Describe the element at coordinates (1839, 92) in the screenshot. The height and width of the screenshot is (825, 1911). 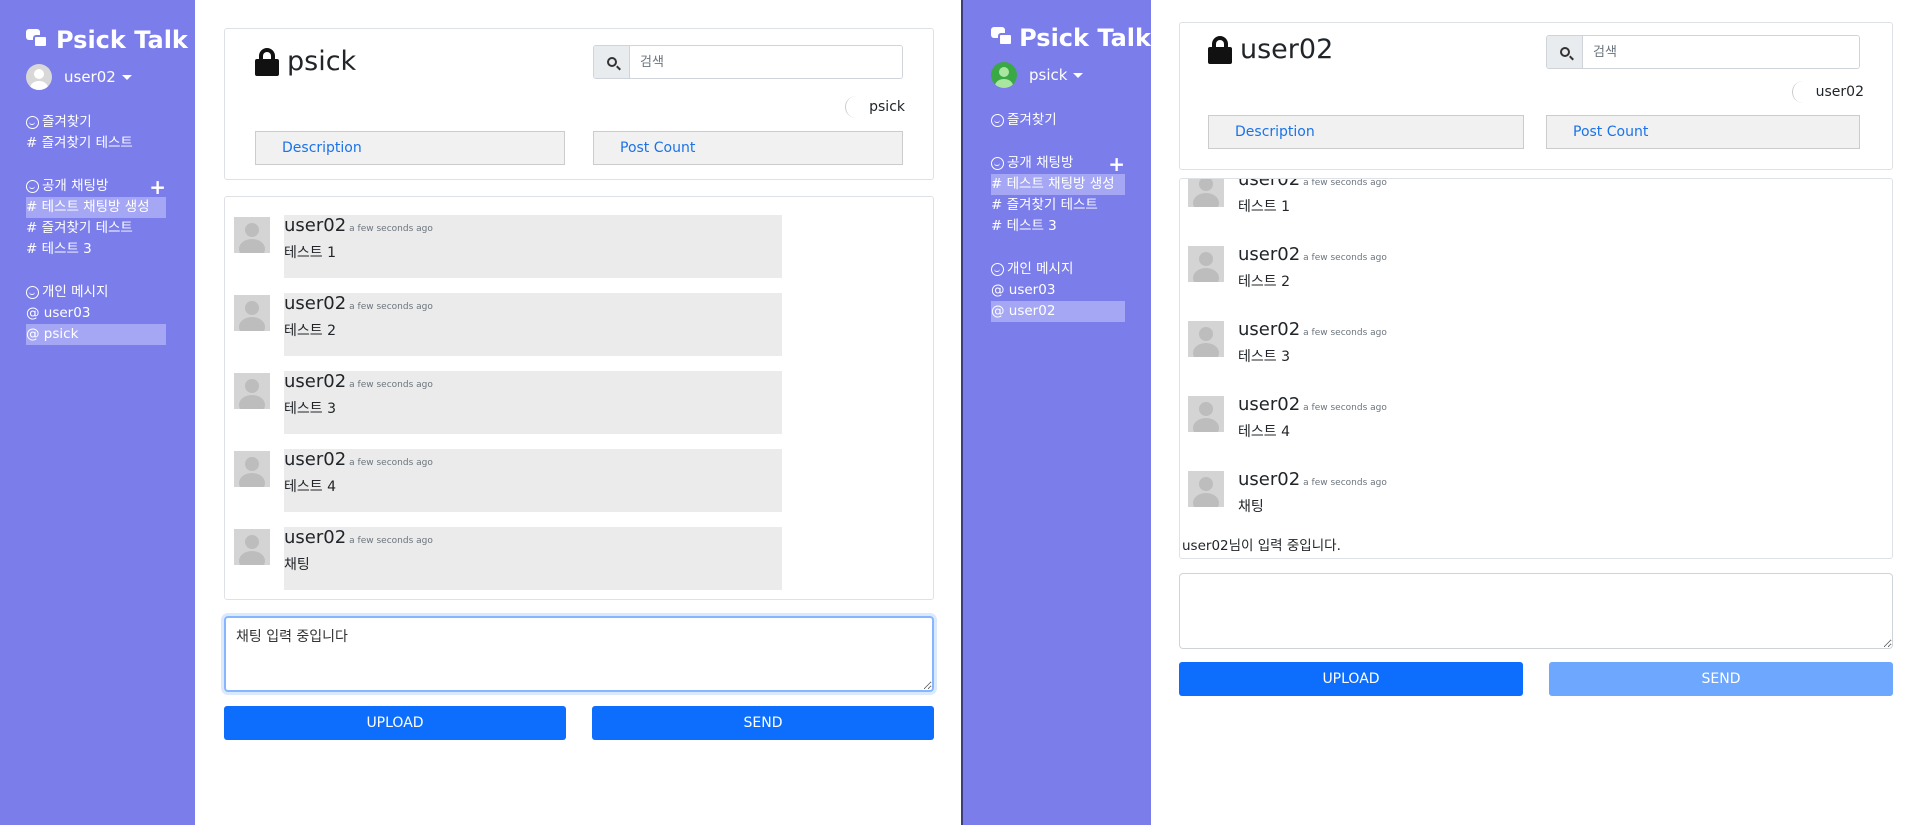
I see `member-name: user02` at that location.